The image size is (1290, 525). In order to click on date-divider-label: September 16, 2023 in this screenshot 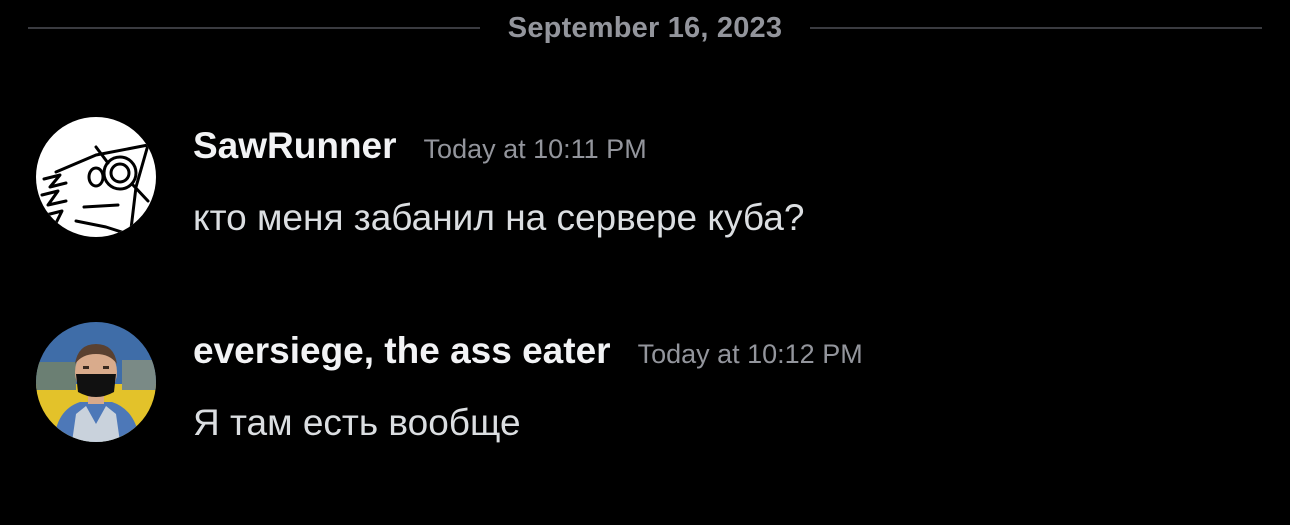, I will do `click(645, 27)`.